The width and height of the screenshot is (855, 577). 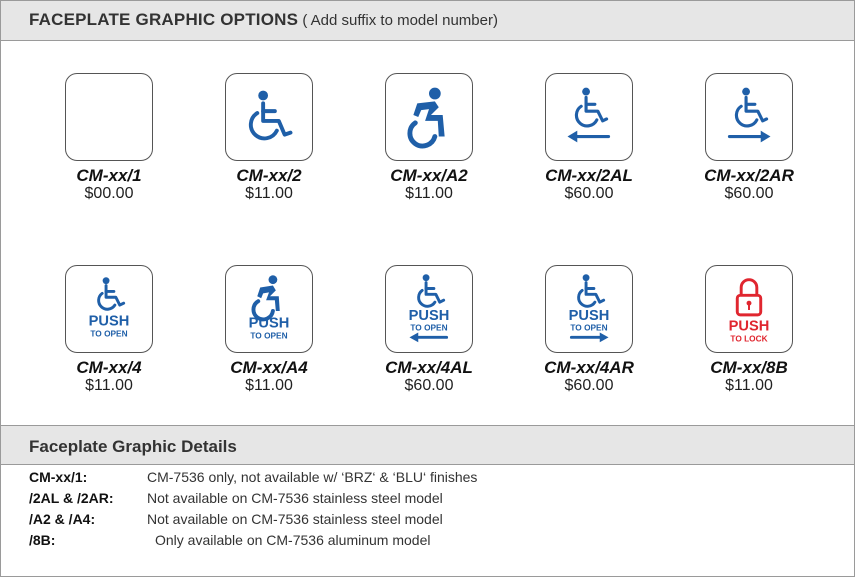 I want to click on option-card: CM-xx/A2 $11.00, so click(x=429, y=138).